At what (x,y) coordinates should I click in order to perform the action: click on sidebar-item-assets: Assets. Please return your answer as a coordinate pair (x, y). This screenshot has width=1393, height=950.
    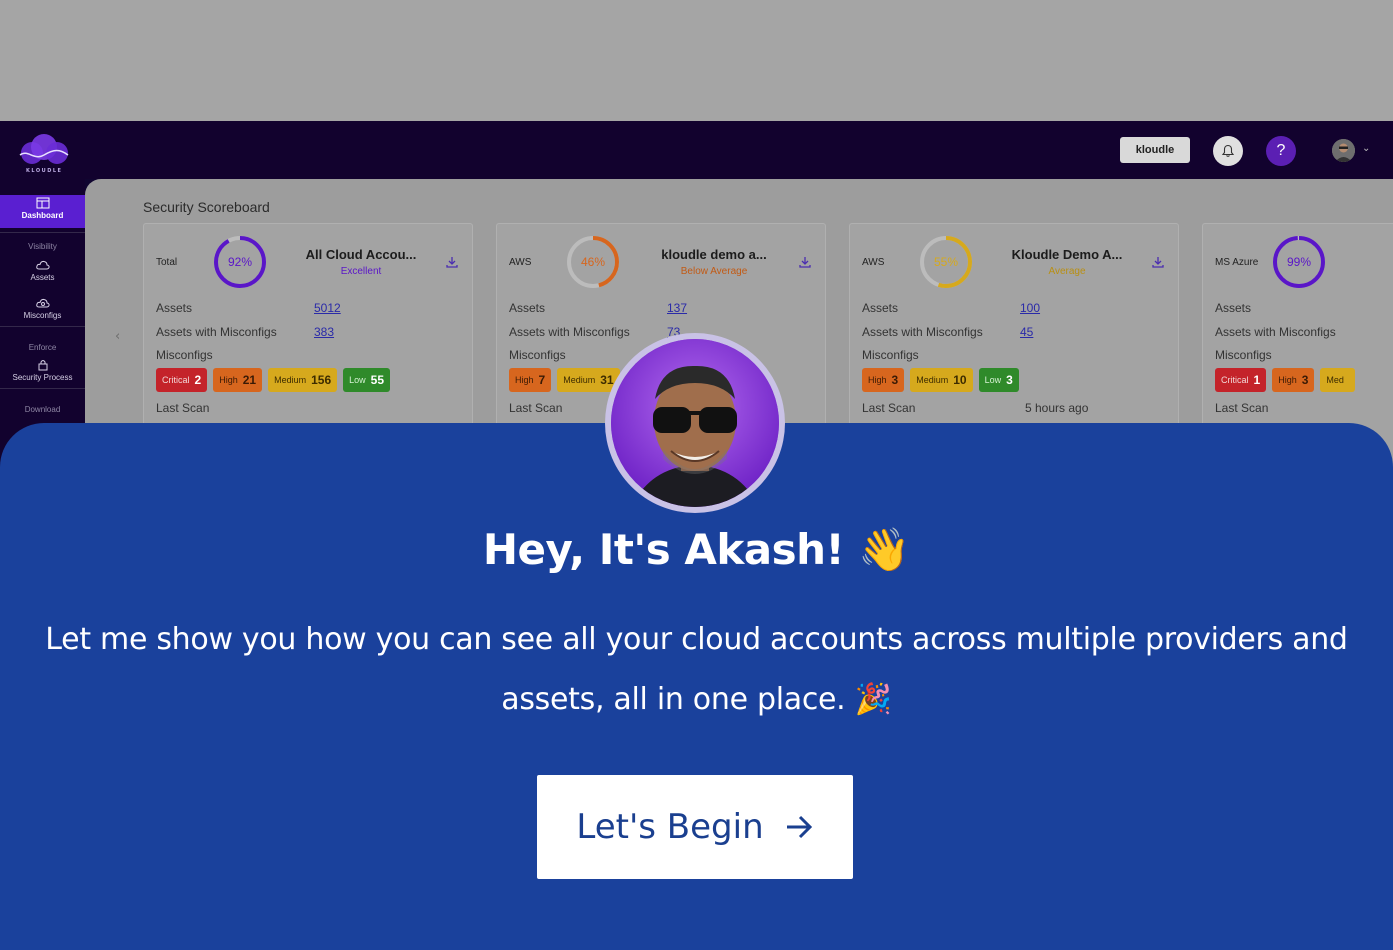
    Looking at the image, I should click on (42, 270).